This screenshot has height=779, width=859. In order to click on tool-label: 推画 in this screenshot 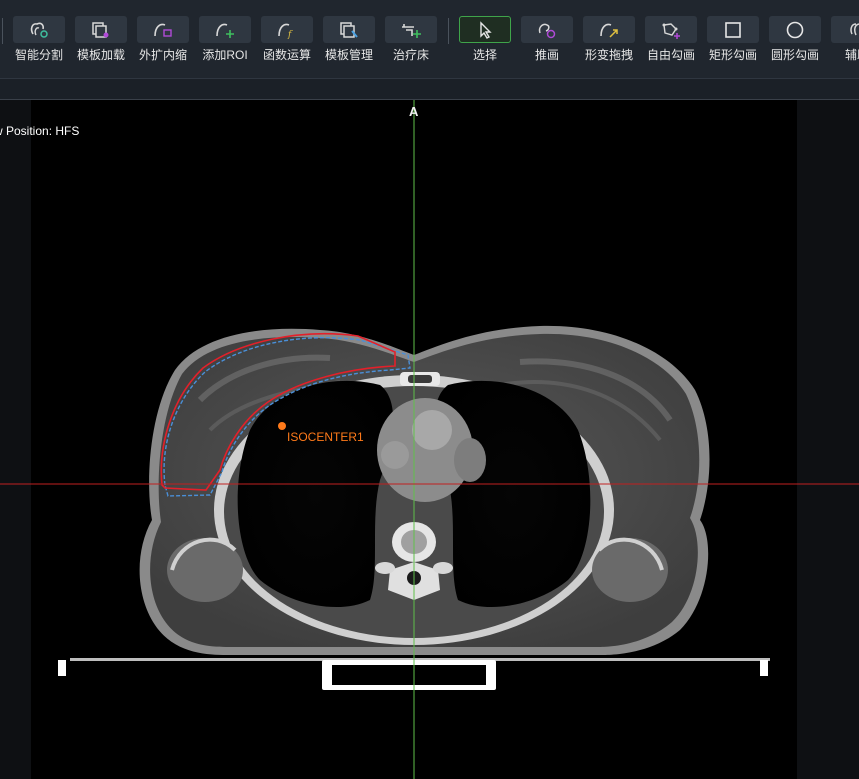, I will do `click(546, 55)`.